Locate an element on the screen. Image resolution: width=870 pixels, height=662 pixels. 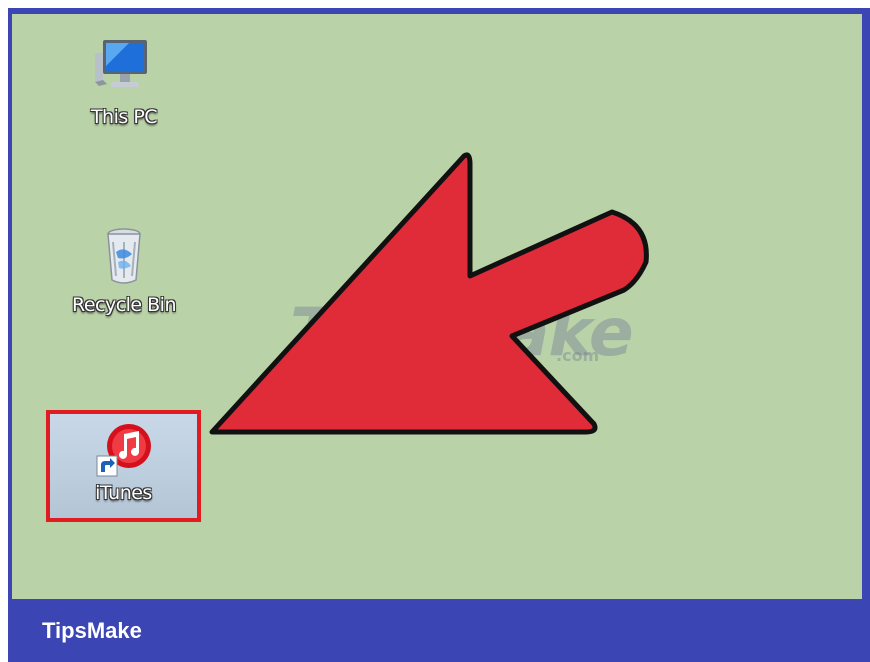
desktop-icon-recycle-bin: Recycle Bin is located at coordinates (124, 270).